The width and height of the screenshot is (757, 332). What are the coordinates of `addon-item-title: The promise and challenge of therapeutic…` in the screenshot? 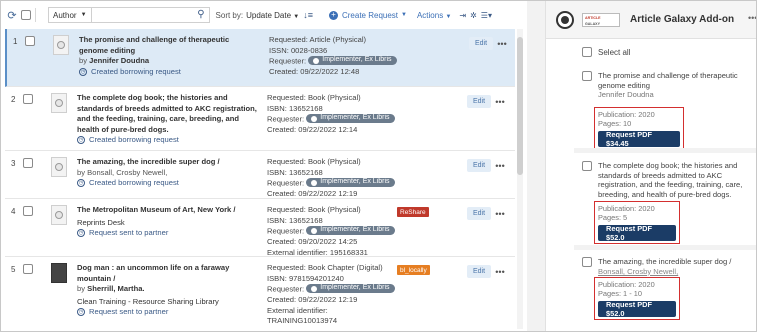 It's located at (668, 80).